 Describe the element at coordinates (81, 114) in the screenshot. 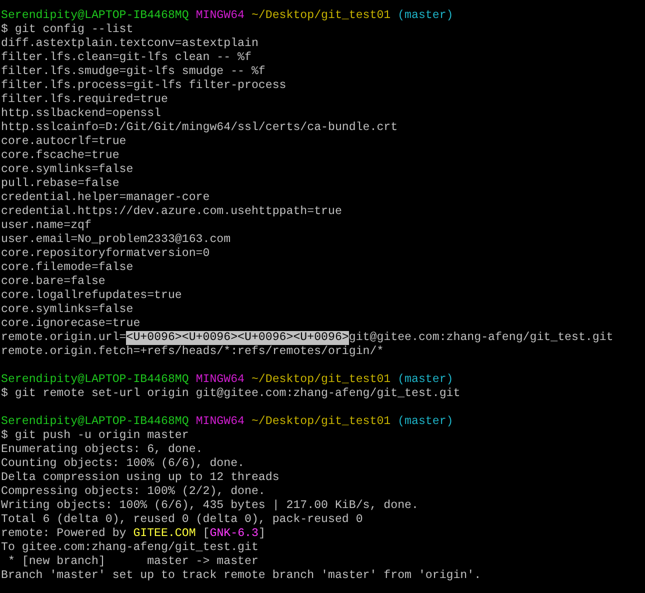

I see `output-text: http.sslbackend=openssl` at that location.